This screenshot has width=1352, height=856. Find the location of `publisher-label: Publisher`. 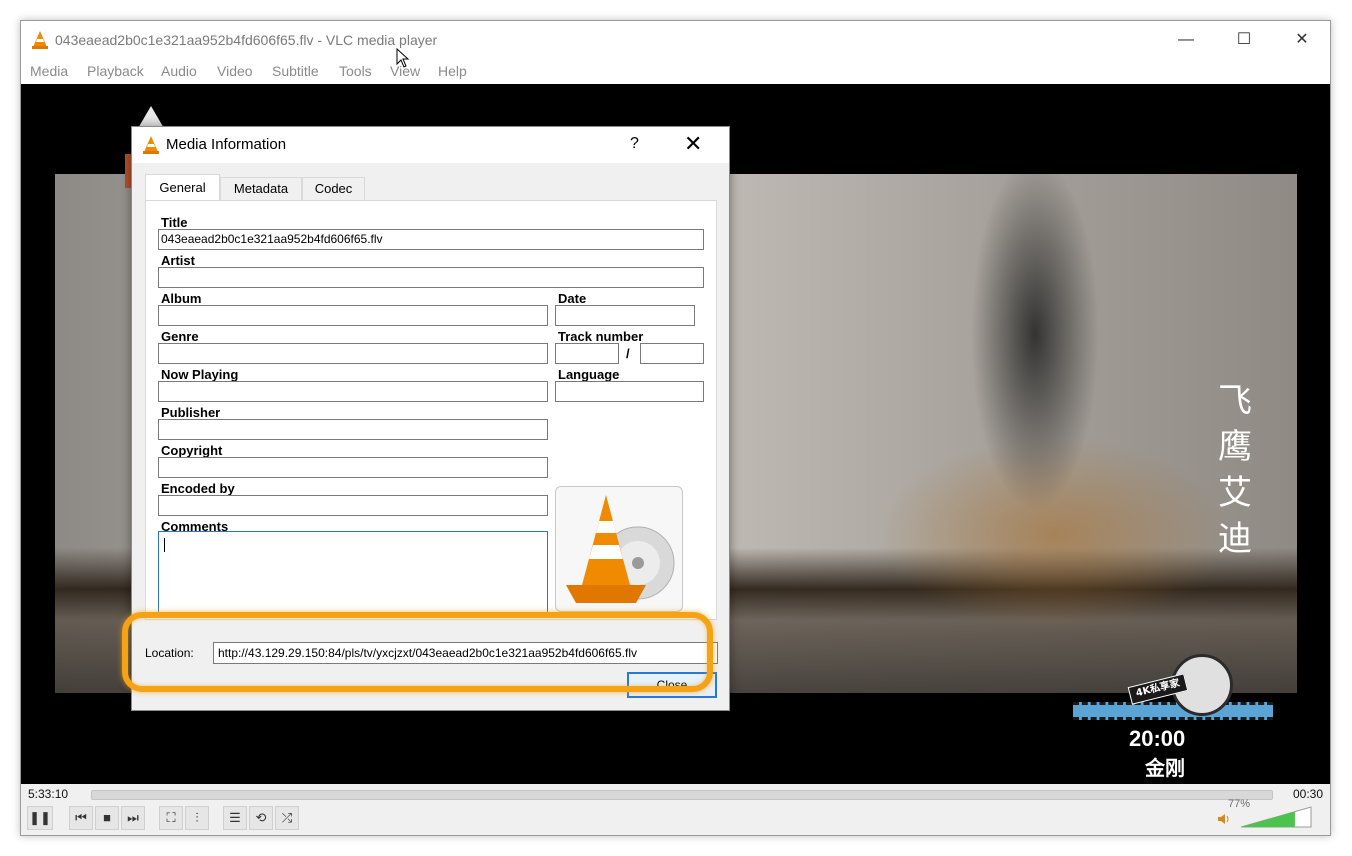

publisher-label: Publisher is located at coordinates (191, 412).